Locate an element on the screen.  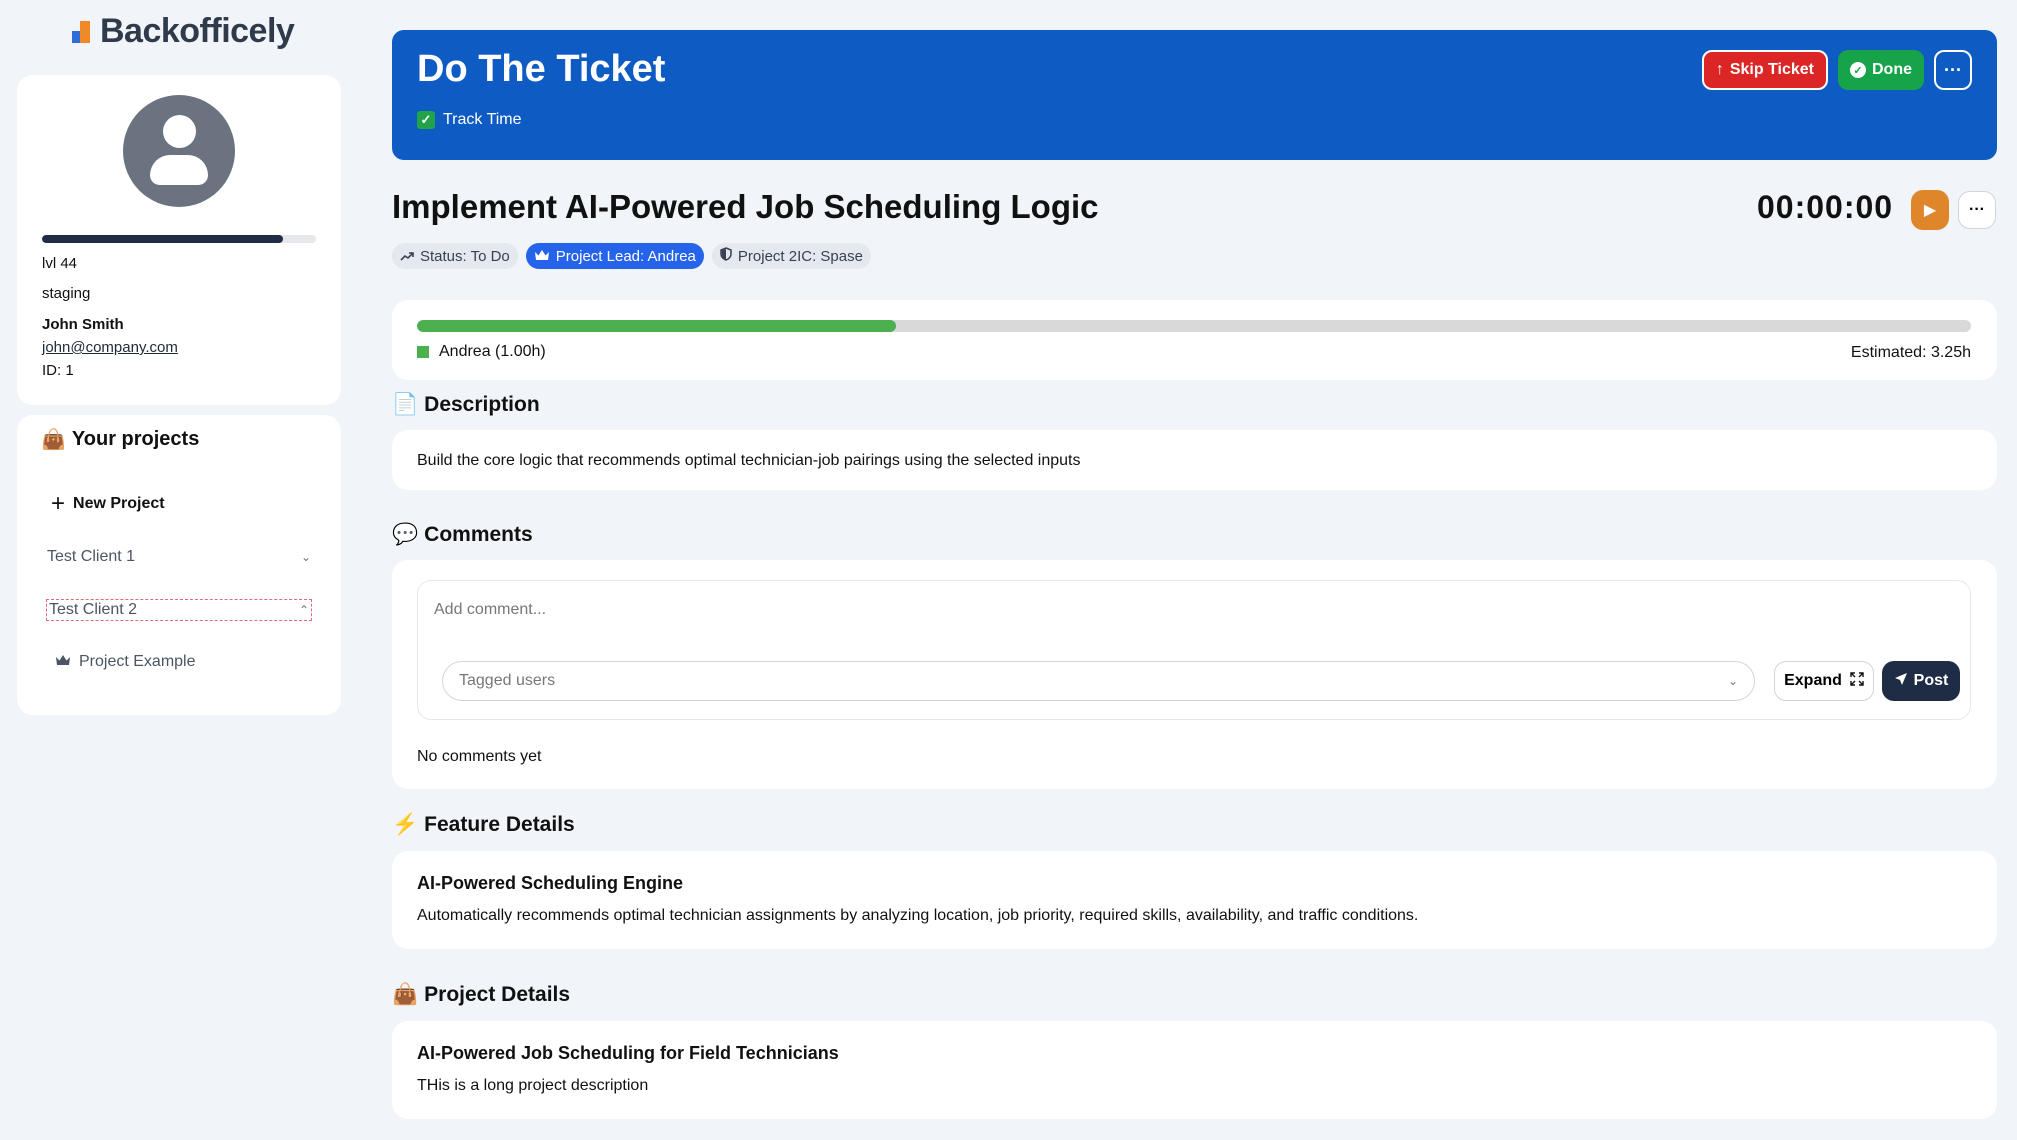
tagged-users-placeholder: Tagged users is located at coordinates (507, 680).